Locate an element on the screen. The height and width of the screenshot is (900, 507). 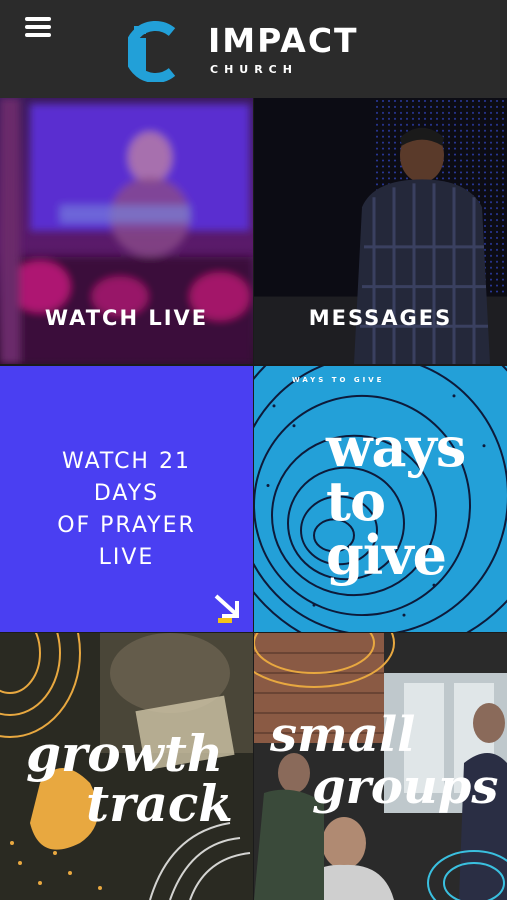
prayer-title: WATCH 21 DAYS OF PRAYER LIVE is located at coordinates (126, 510).